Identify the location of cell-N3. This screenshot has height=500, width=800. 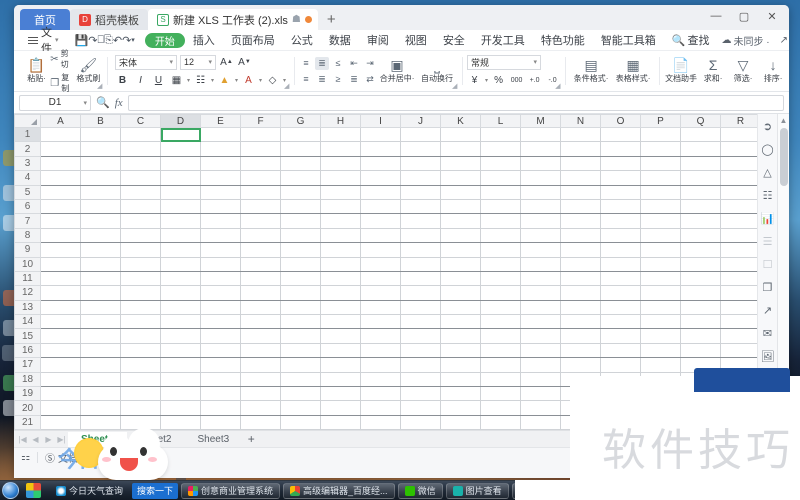
(580, 163).